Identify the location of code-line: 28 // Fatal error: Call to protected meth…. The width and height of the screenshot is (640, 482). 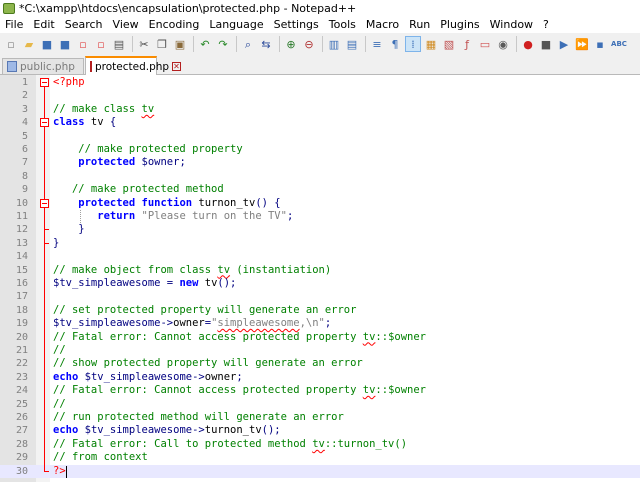
(320, 444).